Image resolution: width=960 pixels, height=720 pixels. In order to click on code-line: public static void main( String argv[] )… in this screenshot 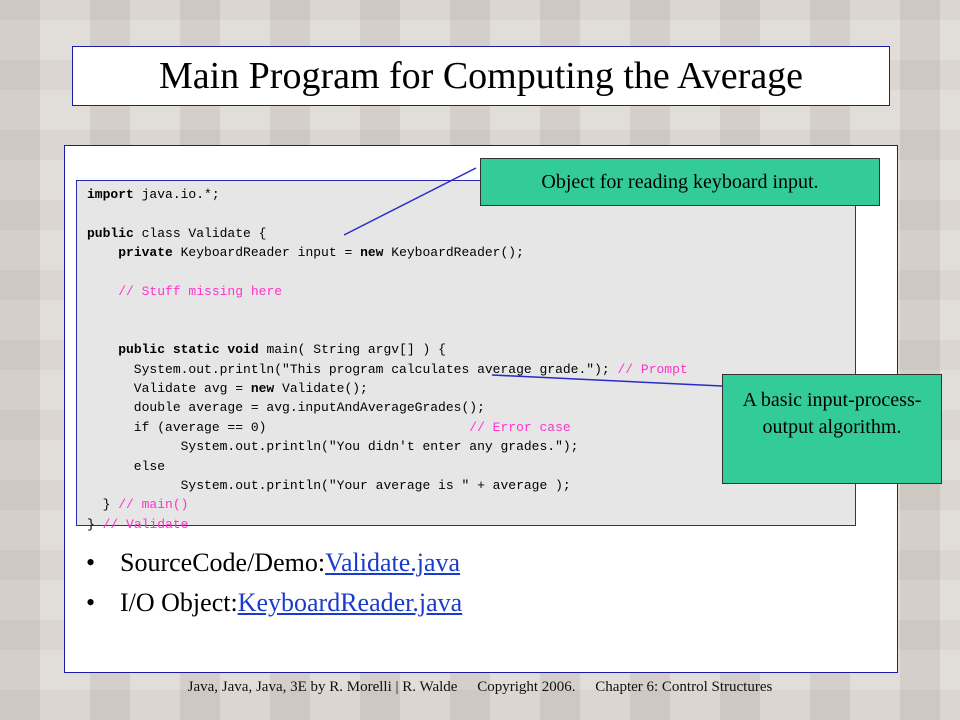, I will do `click(266, 350)`.